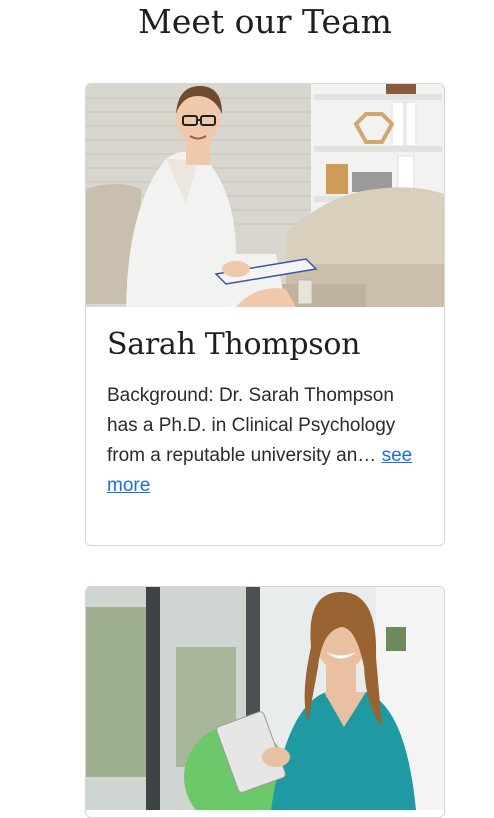 Image resolution: width=494 pixels, height=818 pixels. What do you see at coordinates (234, 344) in the screenshot?
I see `member-name: Sarah Thompson` at bounding box center [234, 344].